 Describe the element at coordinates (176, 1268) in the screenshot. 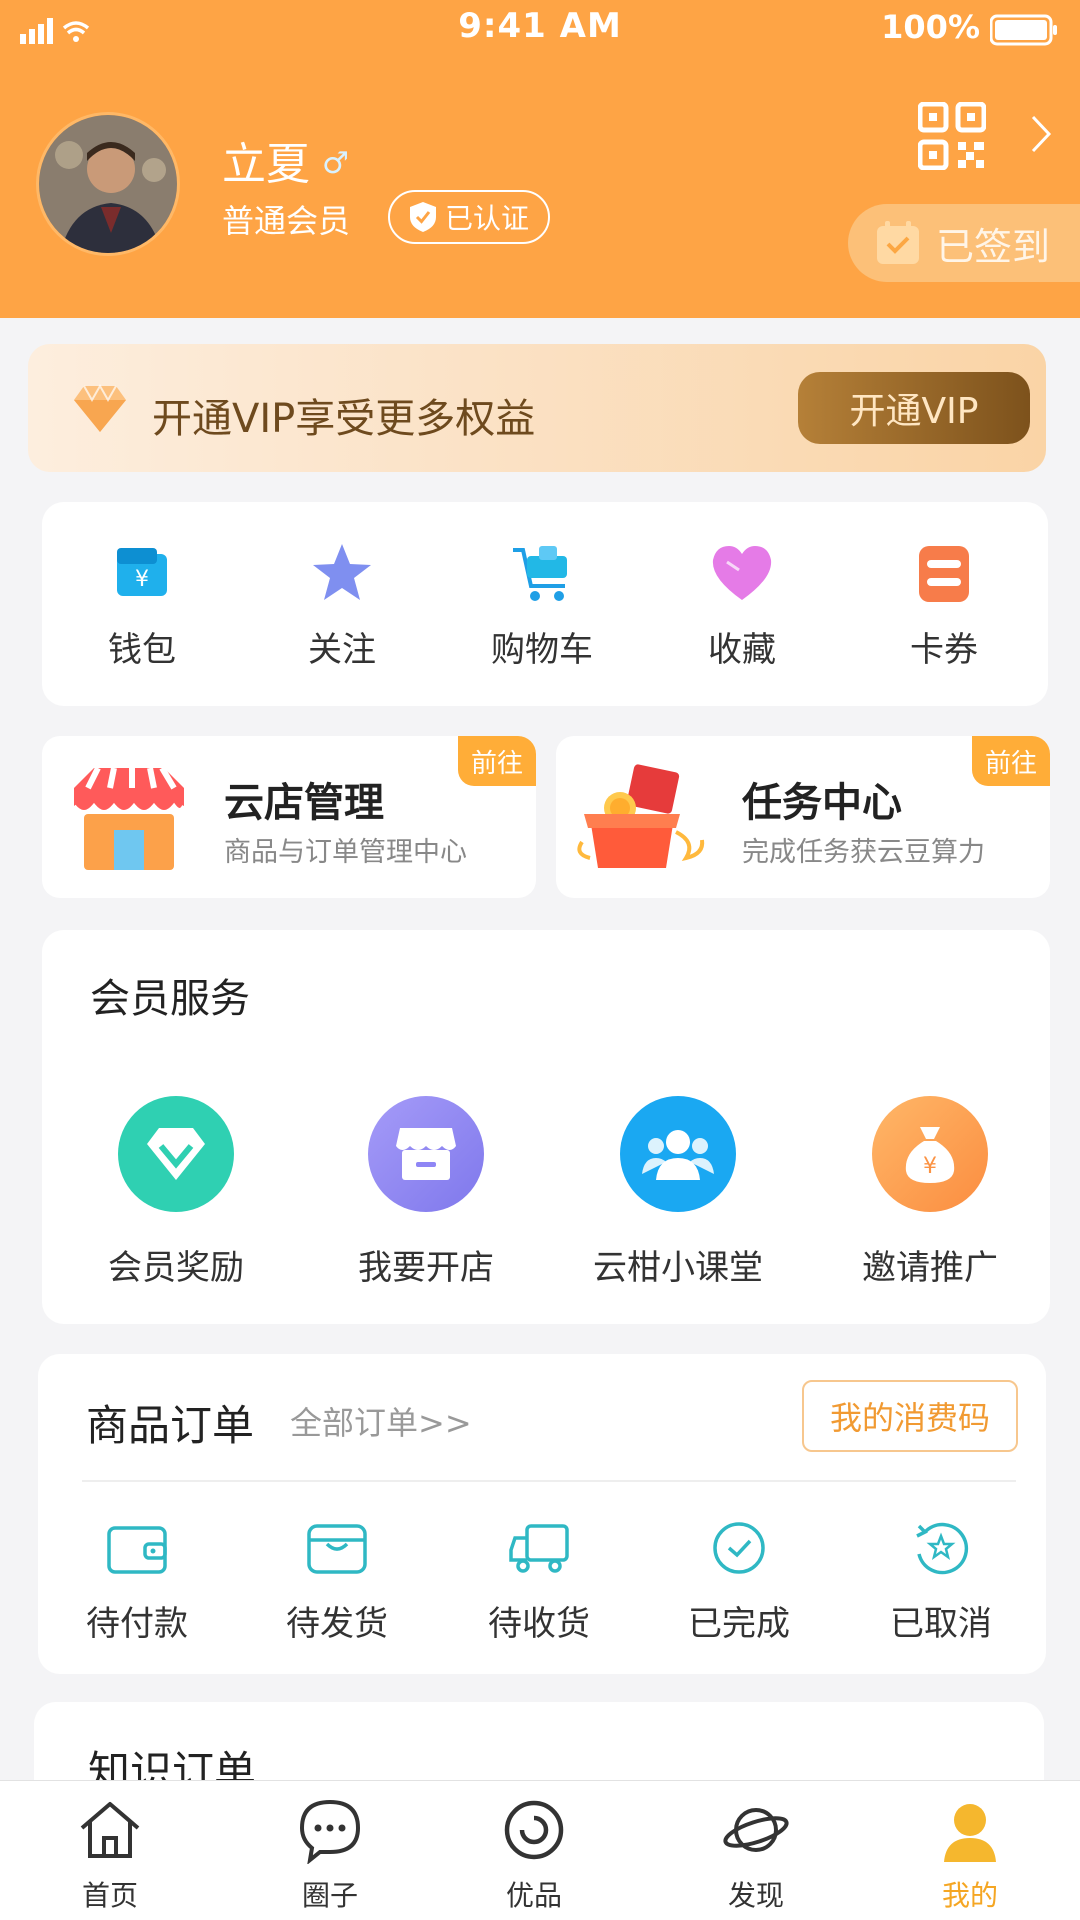

I see `service-label: 会员奖励` at that location.